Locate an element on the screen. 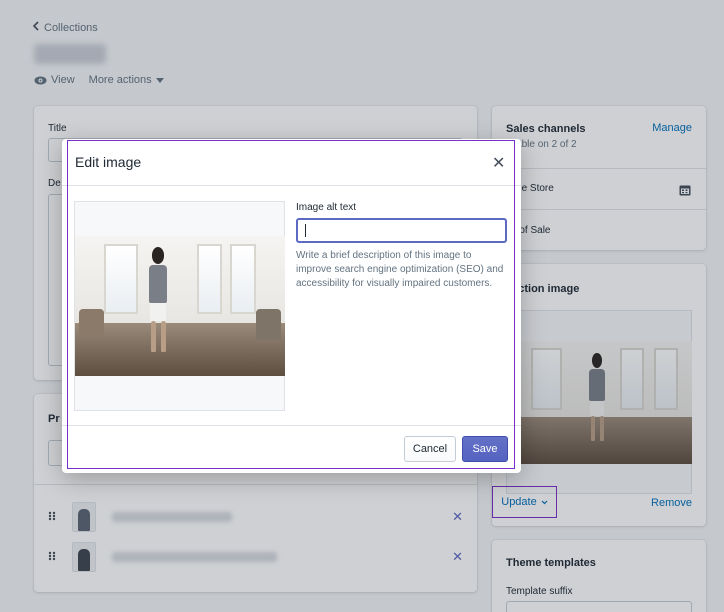 This screenshot has width=724, height=612. alt-text-label: Image alt text is located at coordinates (326, 207).